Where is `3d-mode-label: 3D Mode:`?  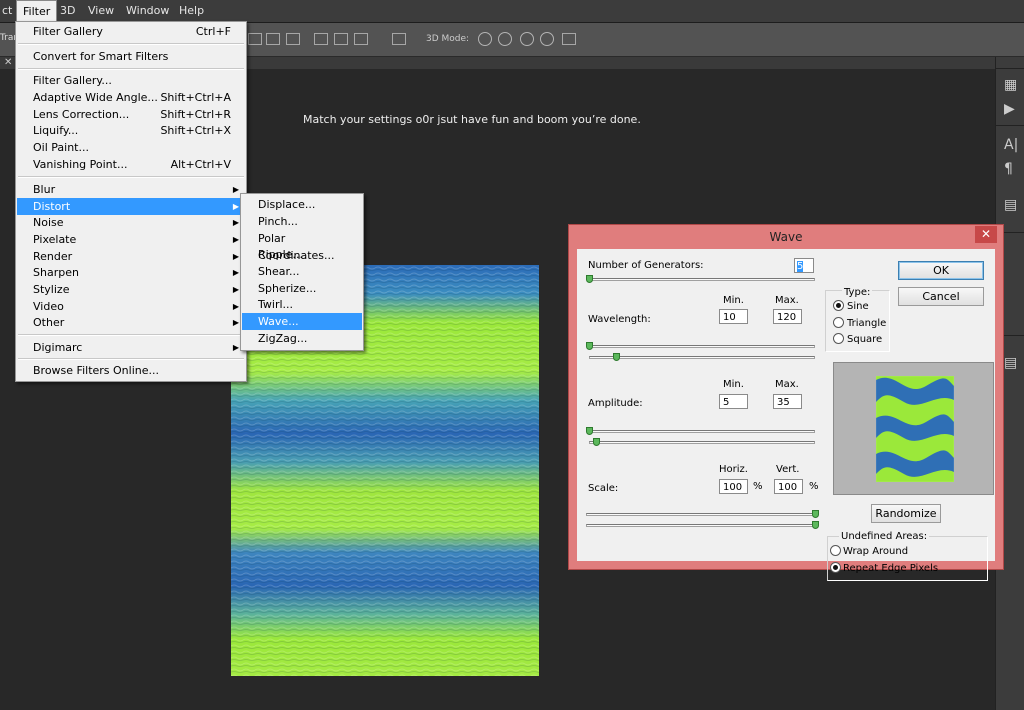 3d-mode-label: 3D Mode: is located at coordinates (448, 39).